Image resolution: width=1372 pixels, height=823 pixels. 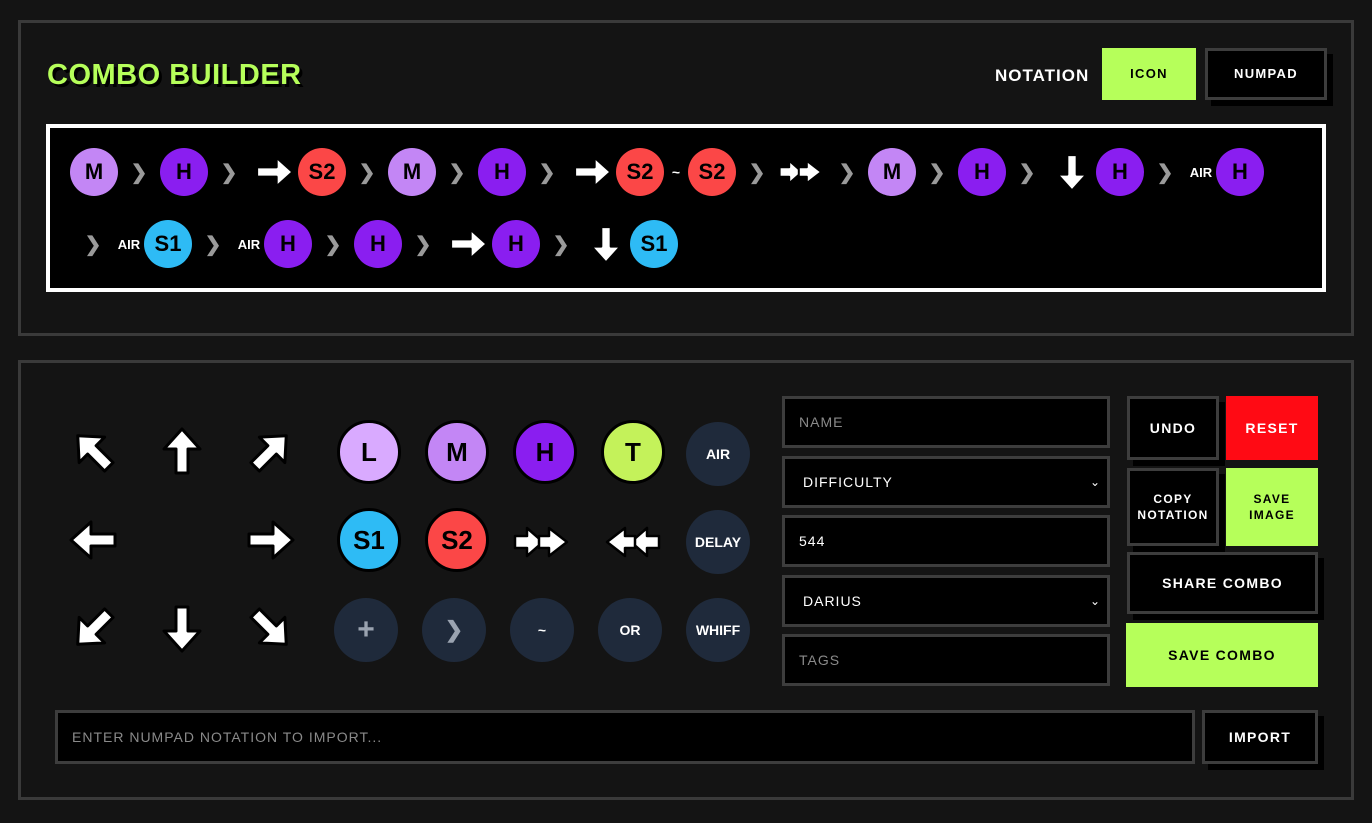 What do you see at coordinates (1272, 428) in the screenshot?
I see `reset-button: RESET` at bounding box center [1272, 428].